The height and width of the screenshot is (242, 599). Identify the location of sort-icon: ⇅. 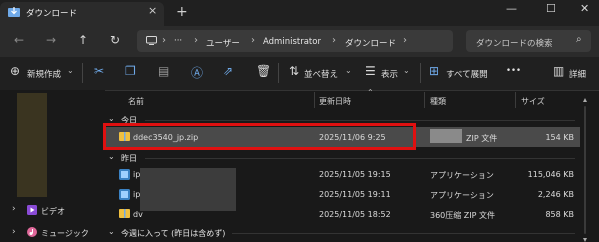
(294, 71).